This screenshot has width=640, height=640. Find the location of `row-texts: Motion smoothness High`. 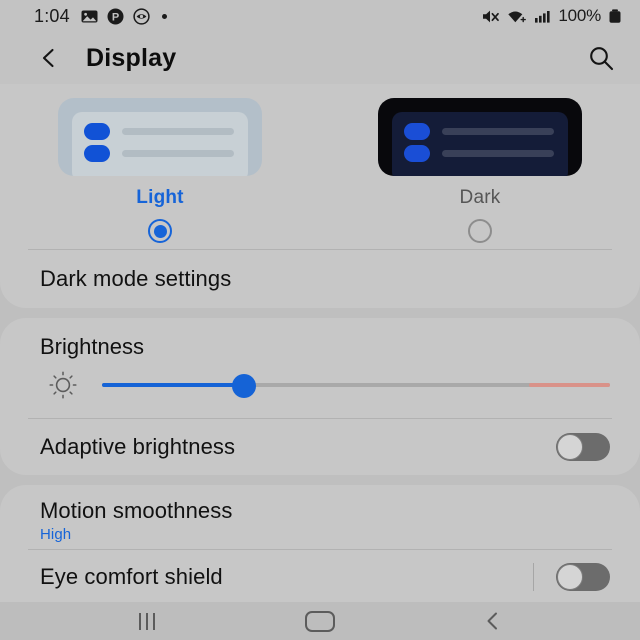

row-texts: Motion smoothness High is located at coordinates (325, 520).